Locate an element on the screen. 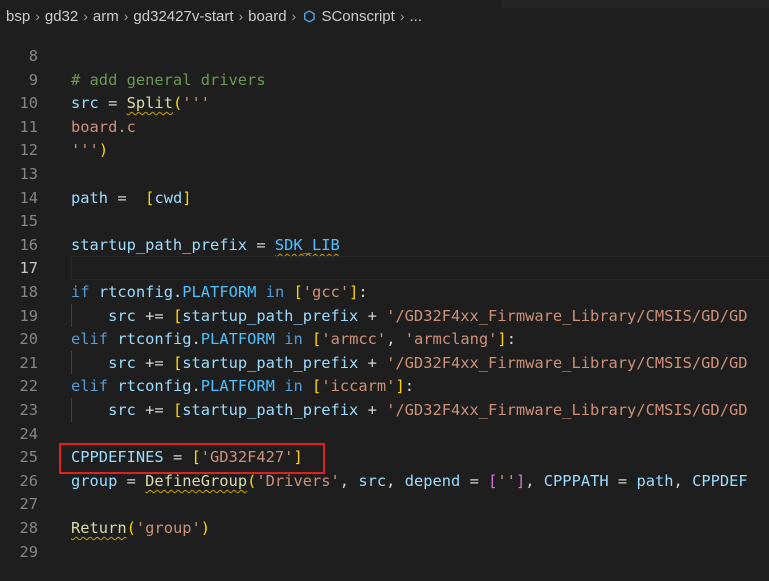 The width and height of the screenshot is (769, 581). code-line-12: 12 ''') is located at coordinates (384, 150).